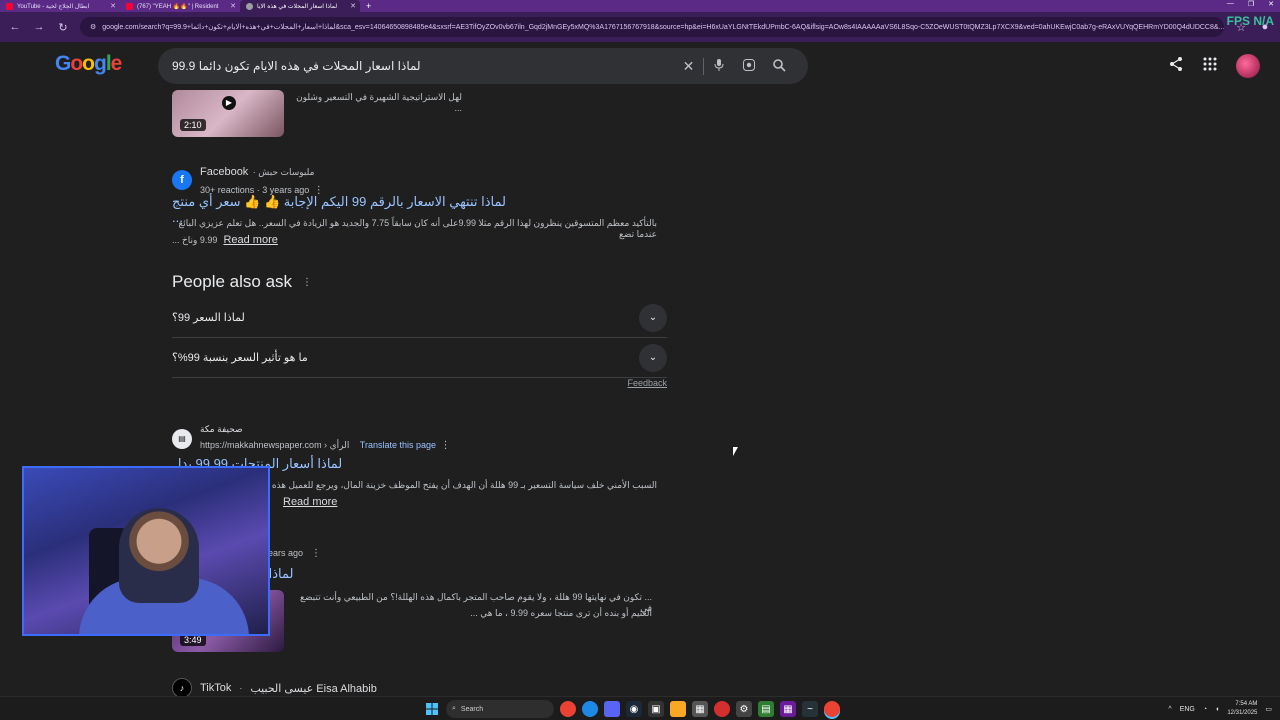 The width and height of the screenshot is (1280, 720). I want to click on lens-icon, so click(749, 66).